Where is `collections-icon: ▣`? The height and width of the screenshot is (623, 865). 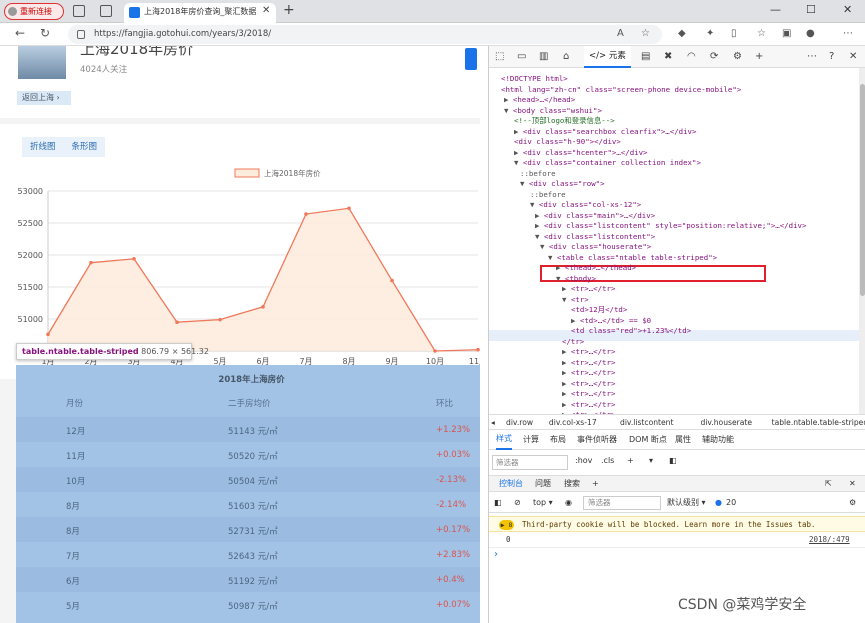
collections-icon: ▣ is located at coordinates (786, 33).